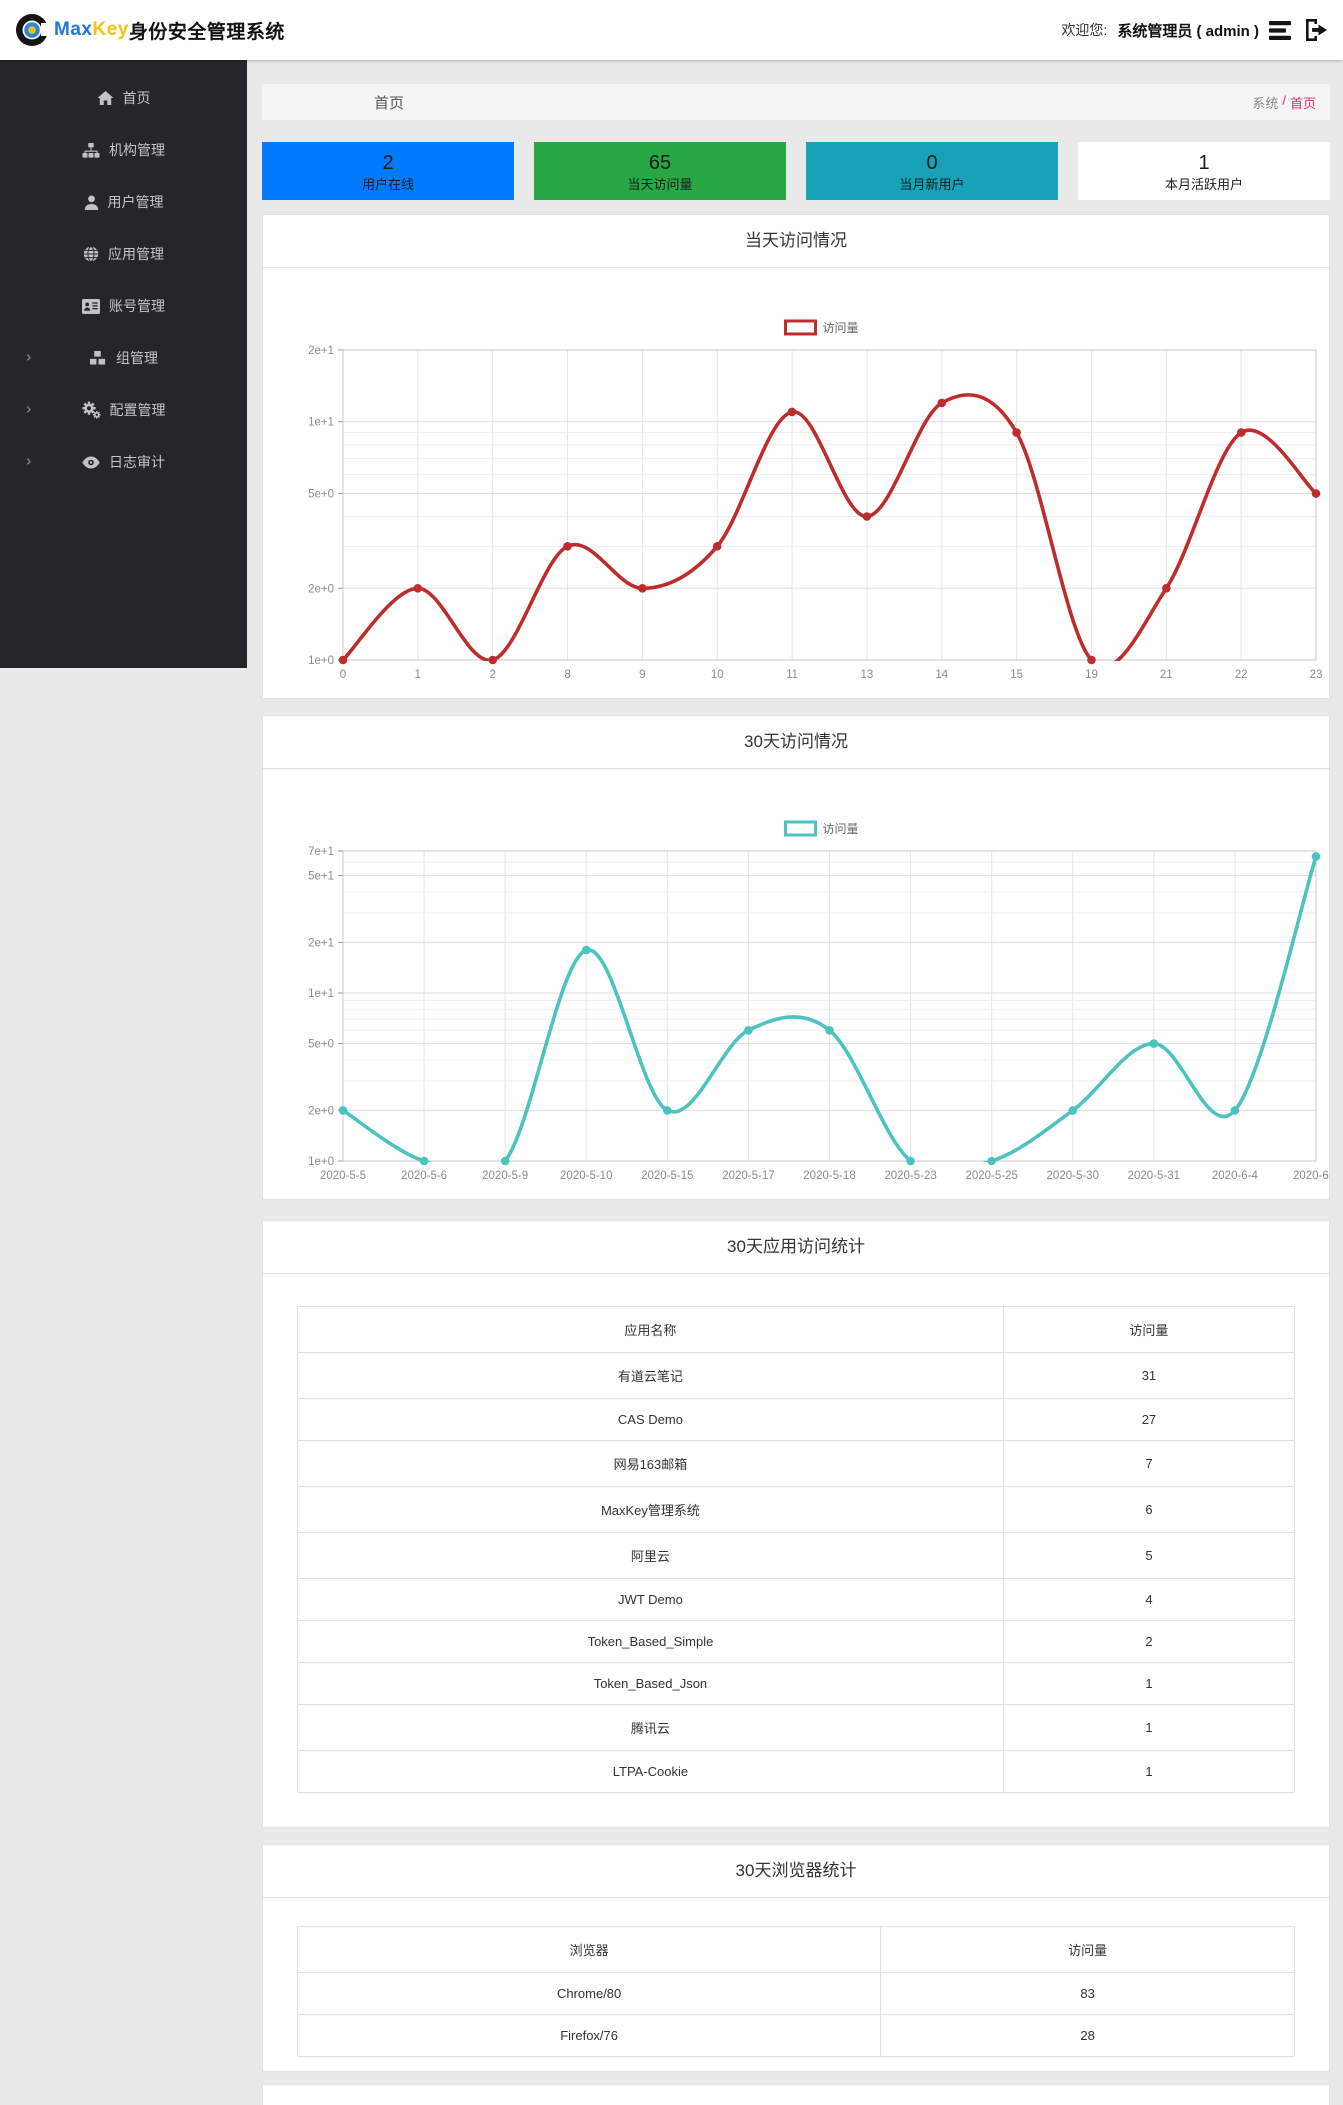 This screenshot has width=1343, height=2105. I want to click on table-row: CAS Demo 27, so click(796, 1419).